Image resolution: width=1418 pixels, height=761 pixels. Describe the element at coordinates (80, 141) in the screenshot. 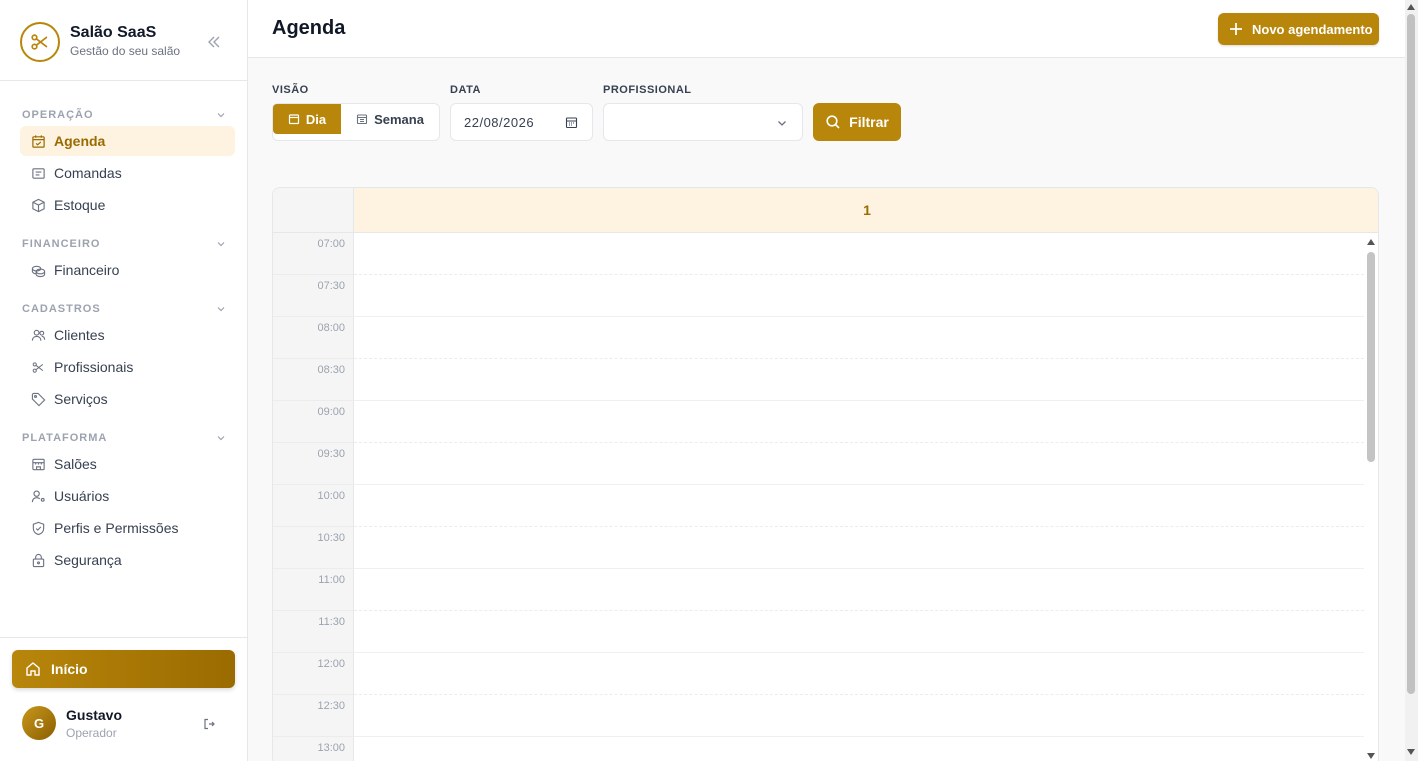

I see `sidebar-item-label: Agenda` at that location.